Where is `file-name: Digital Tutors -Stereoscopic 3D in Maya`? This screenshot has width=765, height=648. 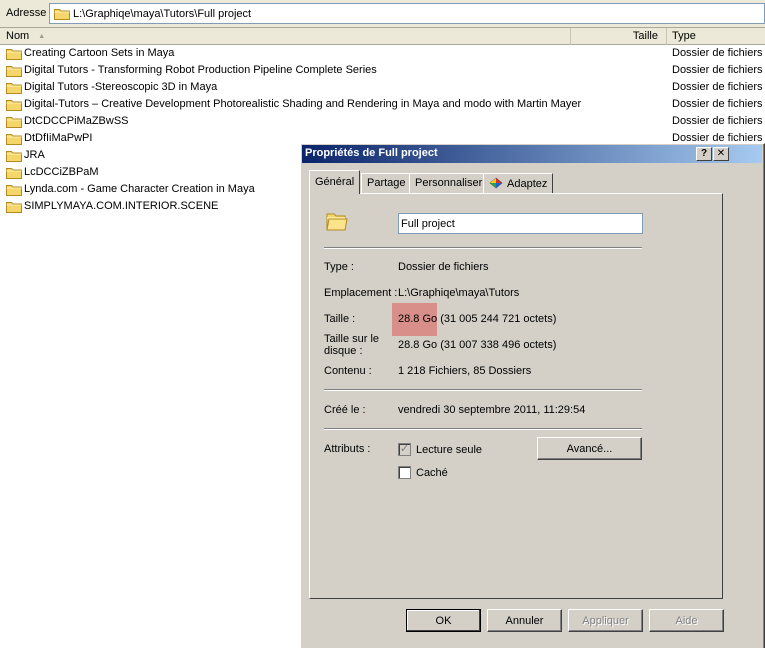
file-name: Digital Tutors -Stereoscopic 3D in Maya is located at coordinates (121, 87).